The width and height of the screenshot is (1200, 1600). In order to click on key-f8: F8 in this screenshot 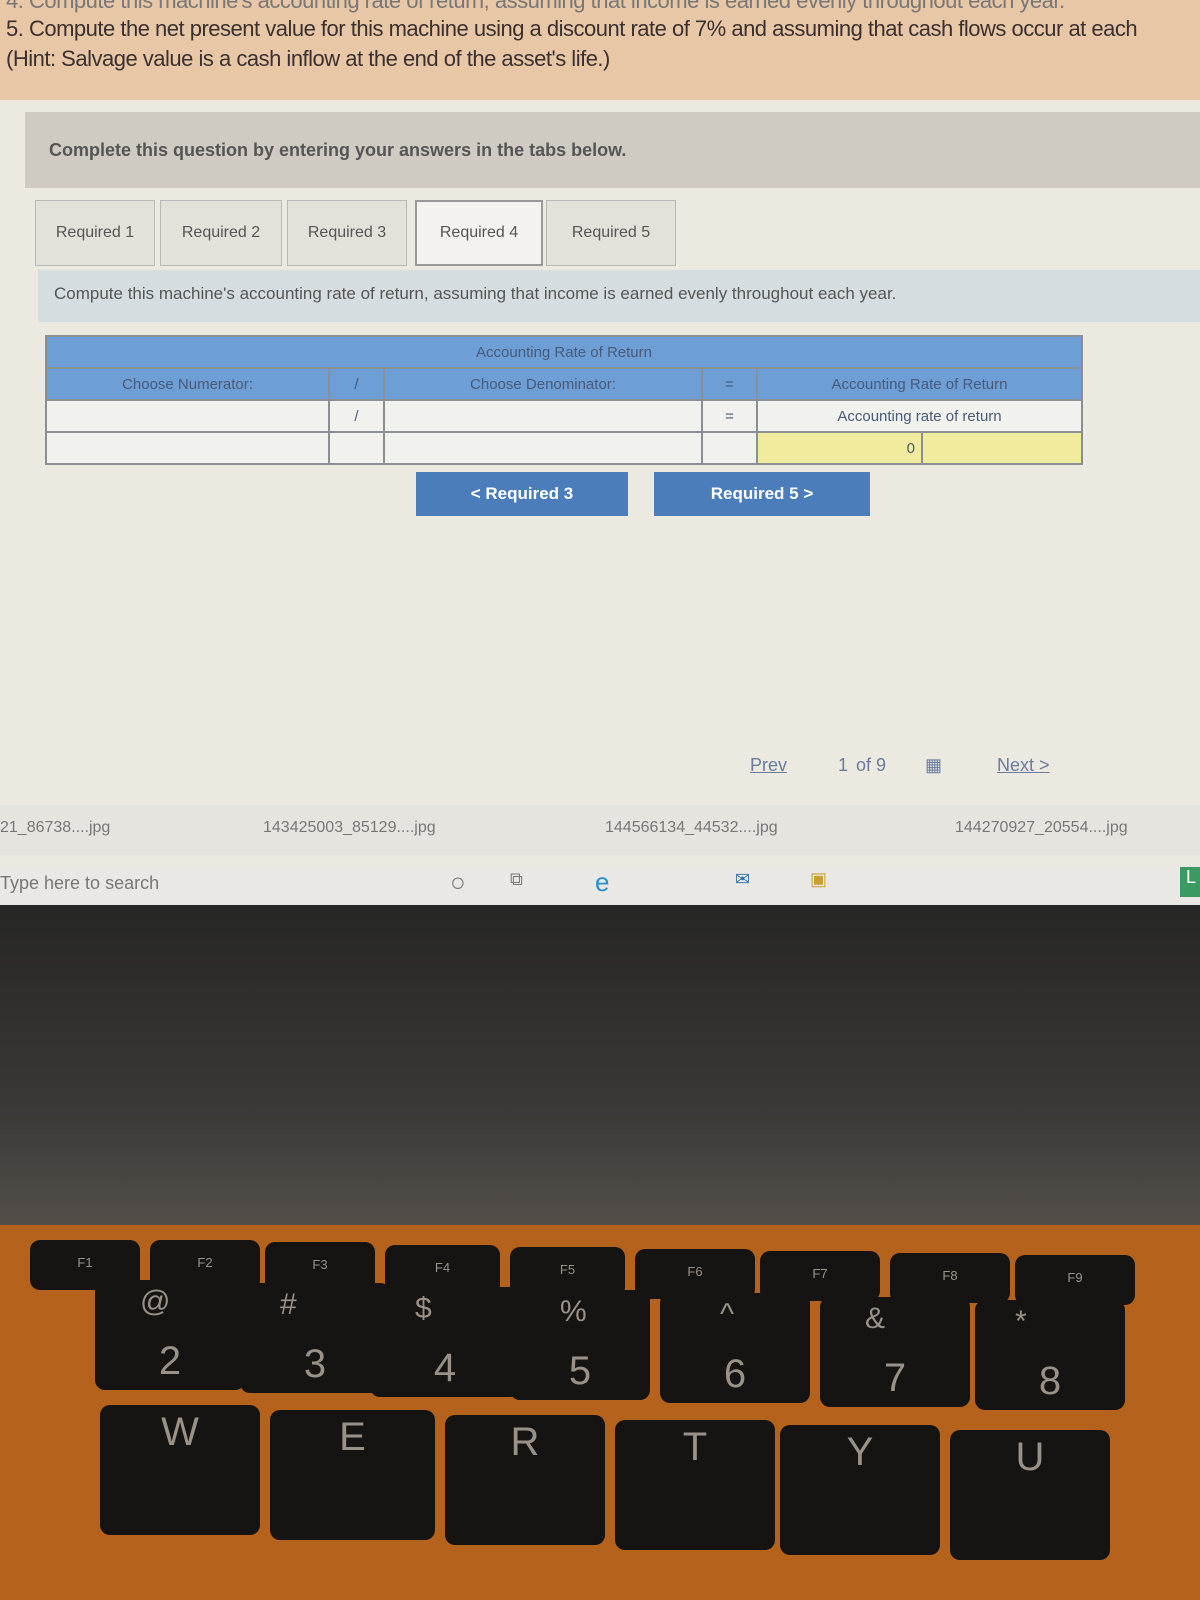, I will do `click(950, 1278)`.